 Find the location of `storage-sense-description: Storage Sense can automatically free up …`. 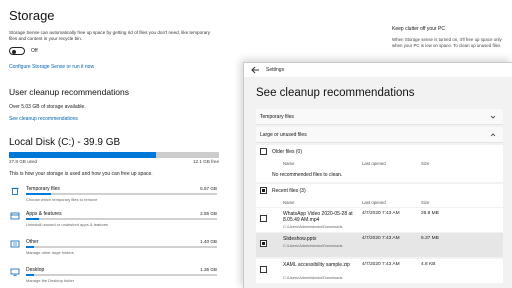

storage-sense-description: Storage Sense can automatically free up … is located at coordinates (110, 36).